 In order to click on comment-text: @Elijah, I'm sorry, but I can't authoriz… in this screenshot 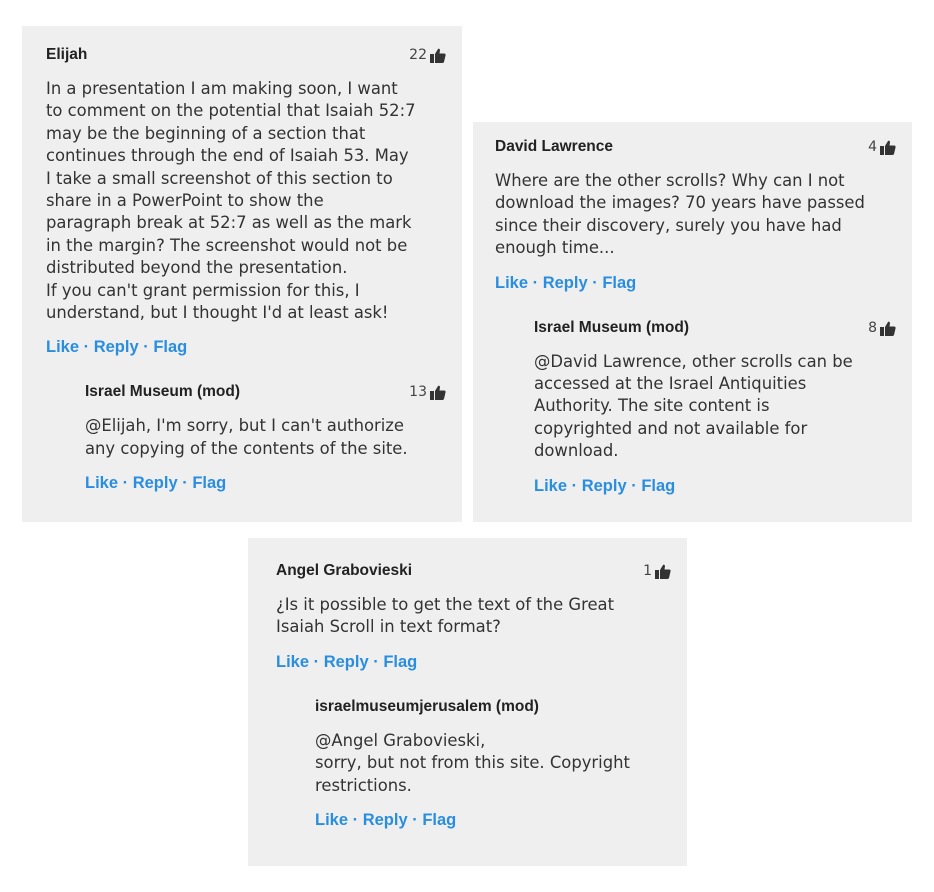, I will do `click(246, 437)`.